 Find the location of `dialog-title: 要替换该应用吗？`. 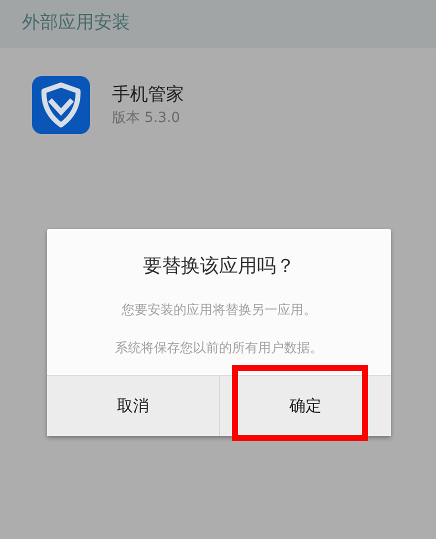

dialog-title: 要替换该应用吗？ is located at coordinates (219, 266).